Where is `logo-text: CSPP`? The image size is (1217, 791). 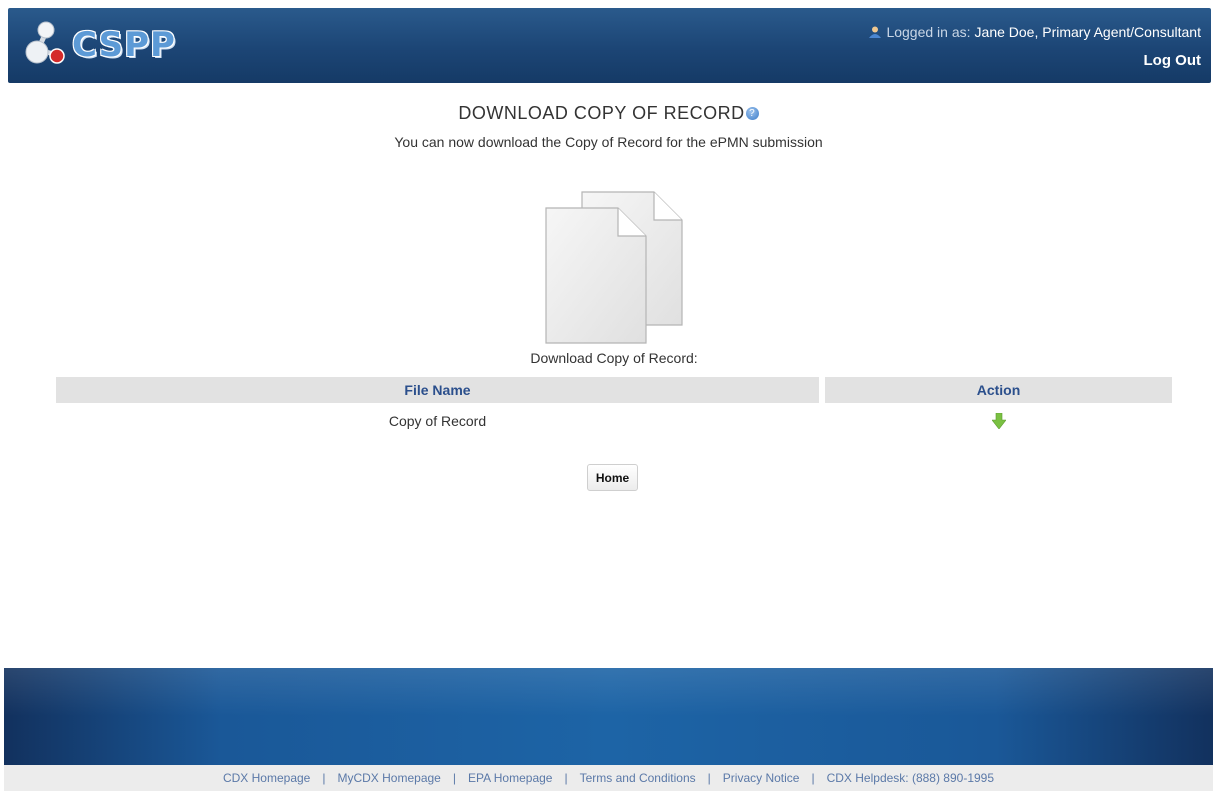
logo-text: CSPP is located at coordinates (124, 45).